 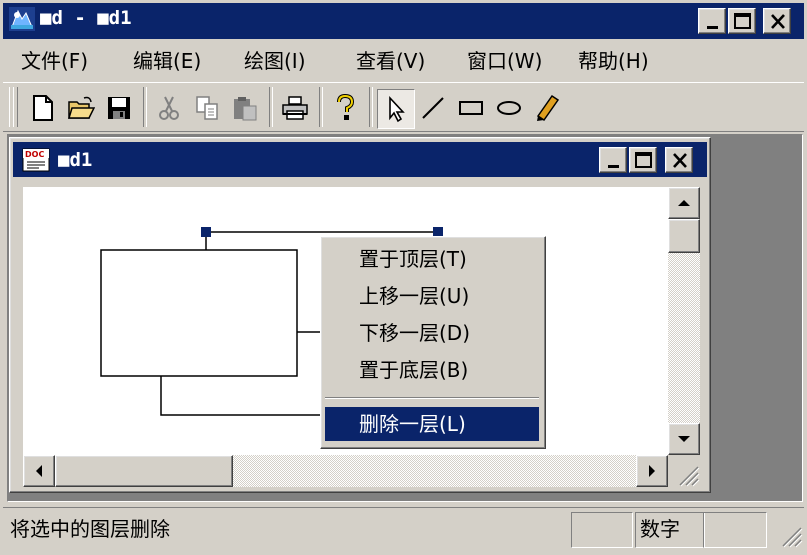 I want to click on document-maximize-button, so click(x=643, y=160).